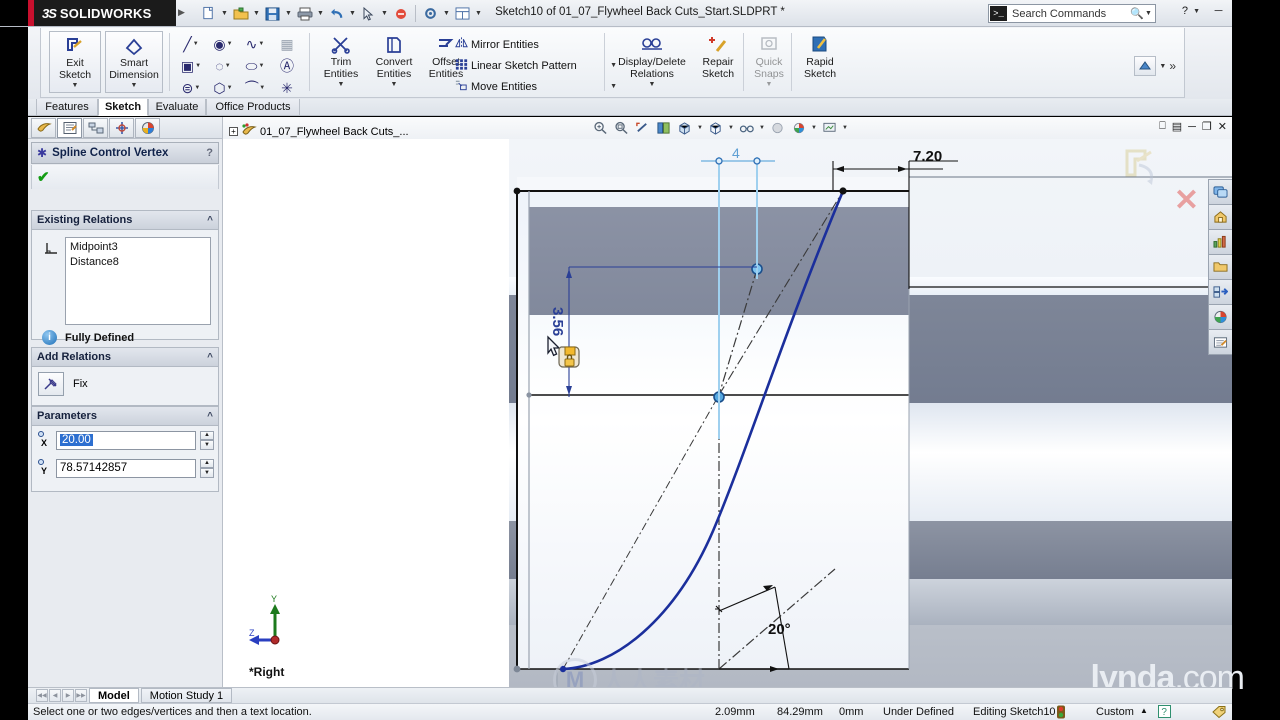  I want to click on move-entities-item: Move Entities ▼, so click(536, 86).